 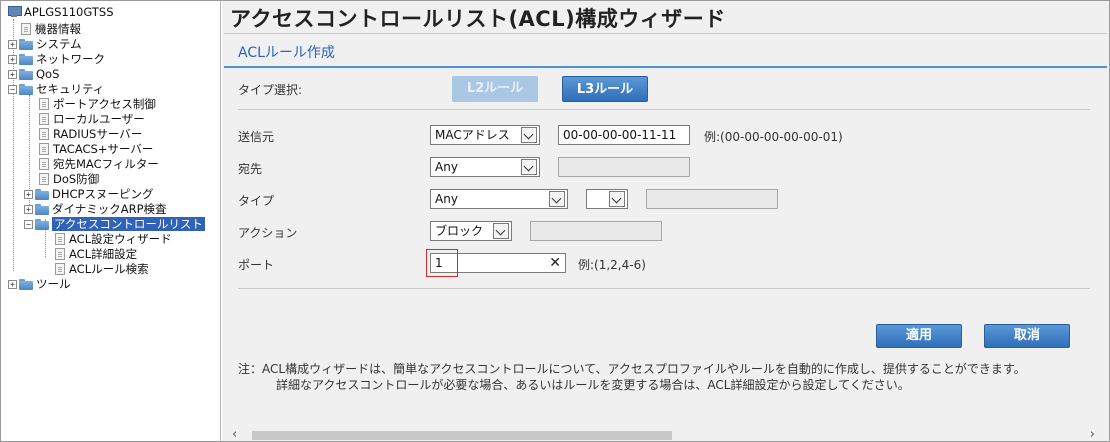 I want to click on action-value: ブロック, so click(x=459, y=231).